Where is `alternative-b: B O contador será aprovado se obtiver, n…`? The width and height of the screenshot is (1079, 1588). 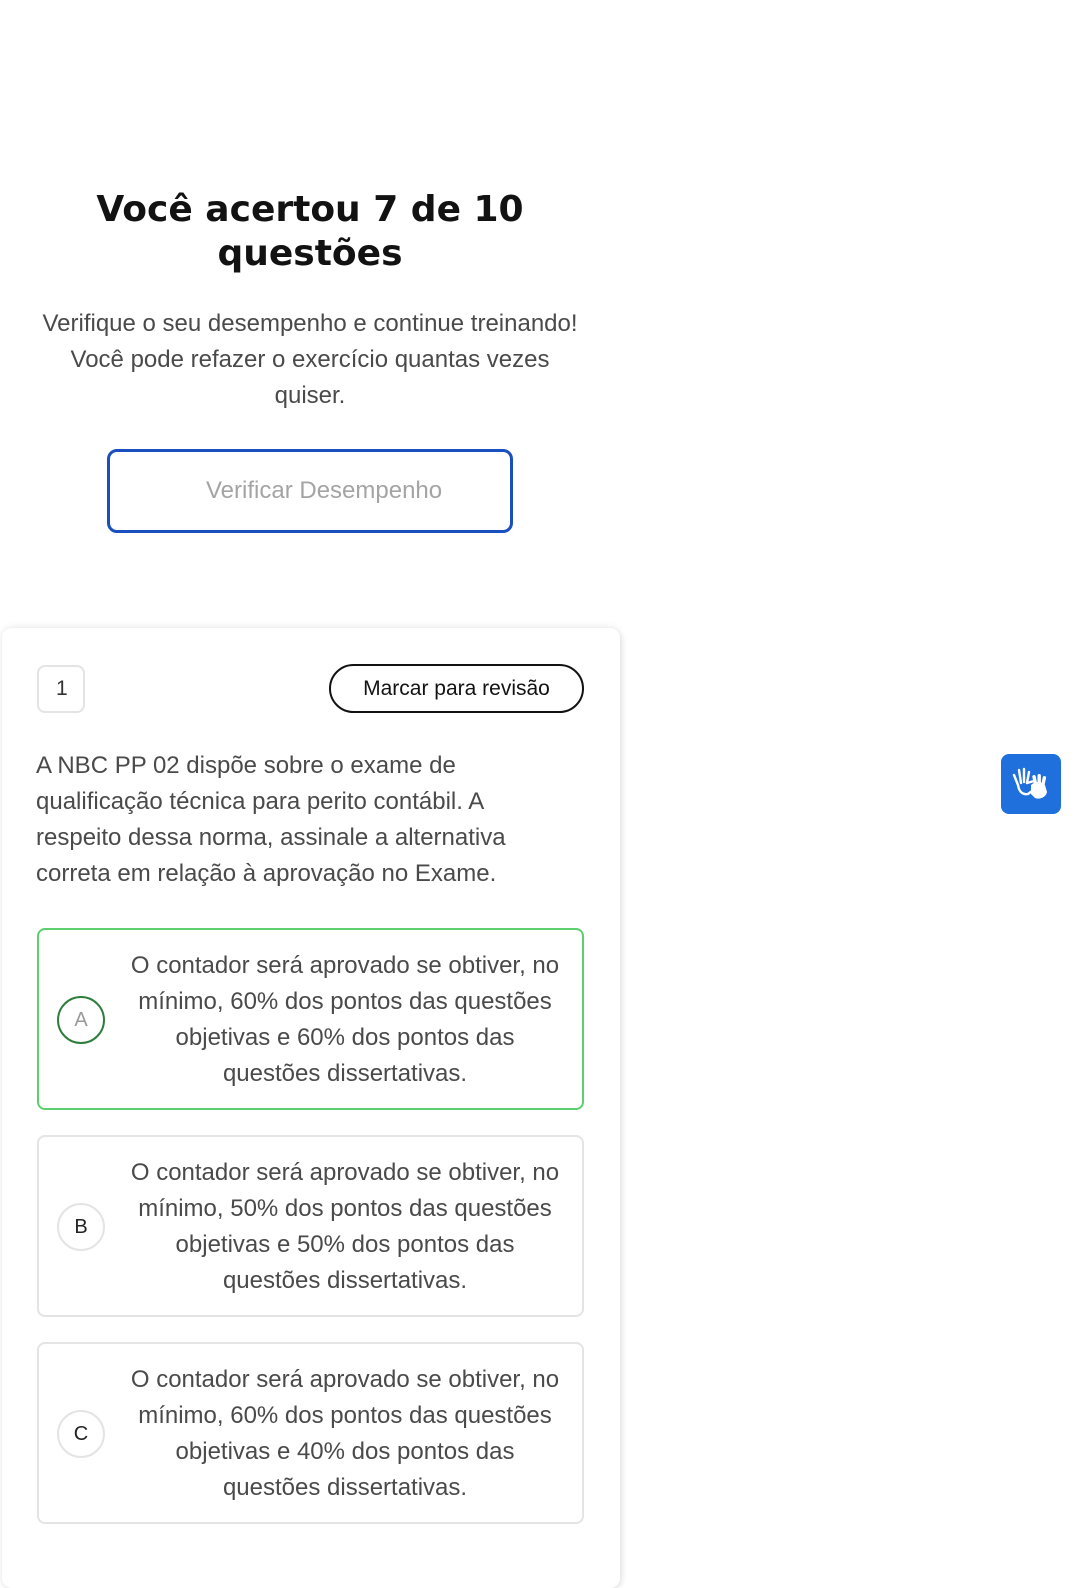
alternative-b: B O contador será aprovado se obtiver, n… is located at coordinates (310, 1226).